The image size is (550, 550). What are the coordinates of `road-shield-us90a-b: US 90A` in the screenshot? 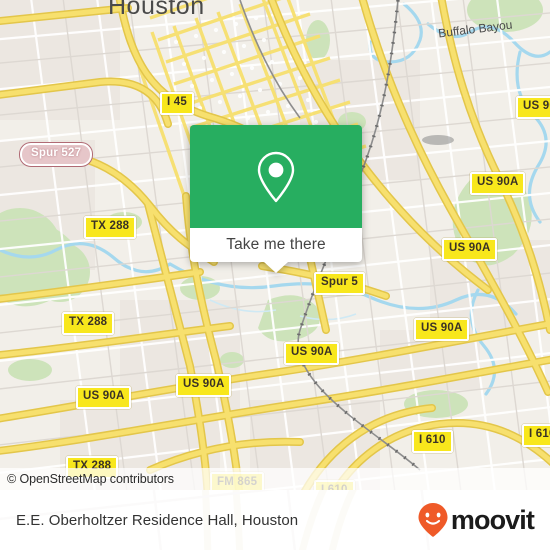 It's located at (204, 385).